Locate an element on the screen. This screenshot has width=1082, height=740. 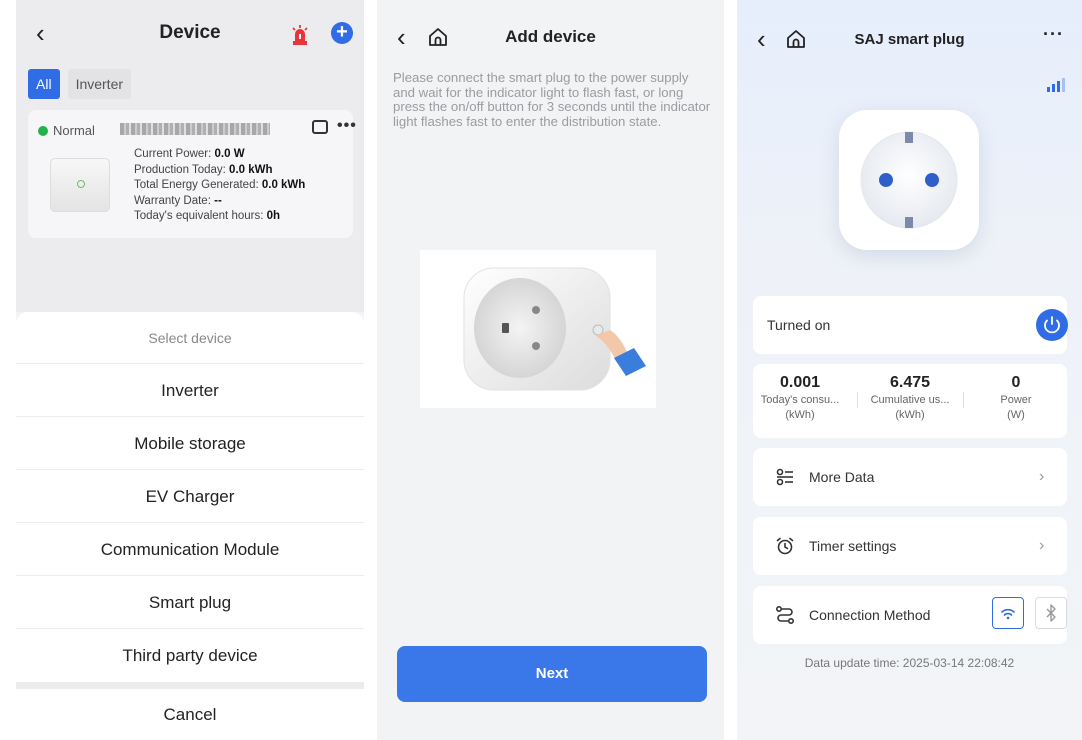
status-text: Normal is located at coordinates (74, 130).